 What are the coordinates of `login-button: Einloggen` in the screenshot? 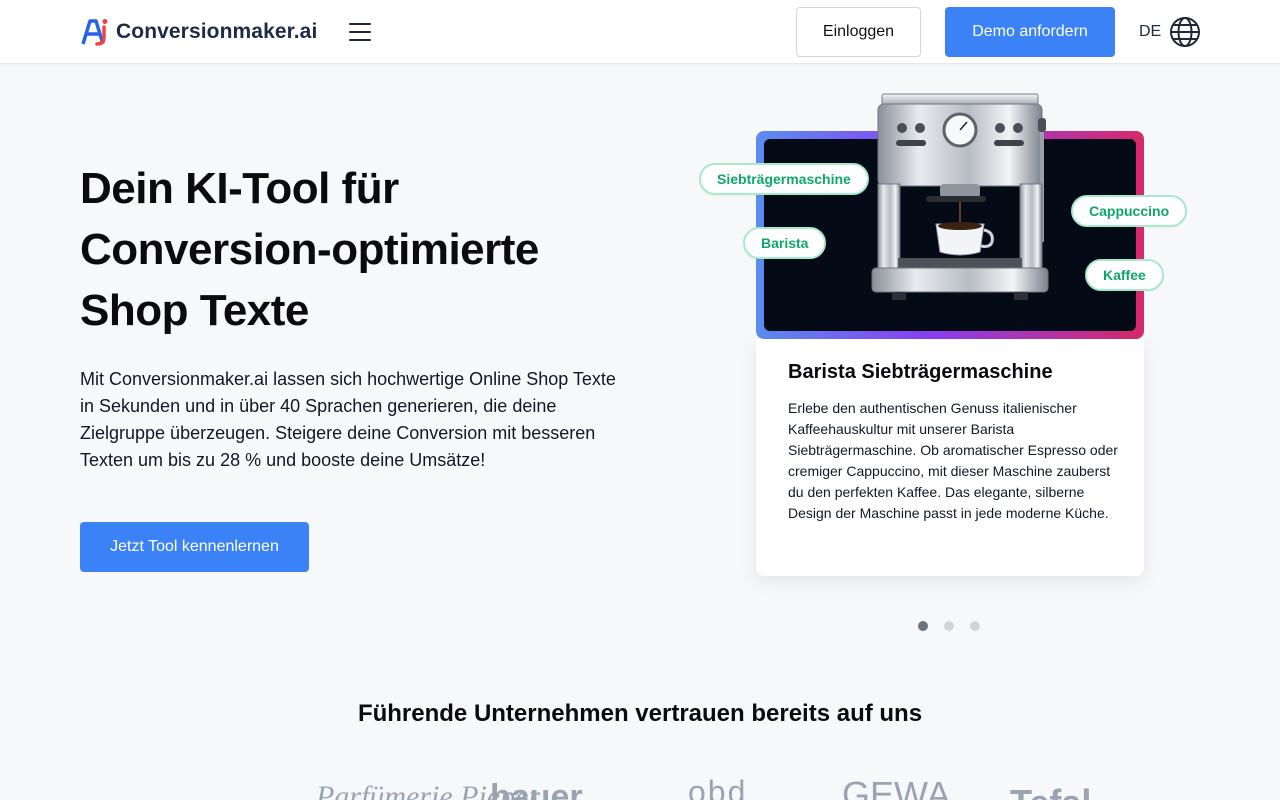 It's located at (858, 32).